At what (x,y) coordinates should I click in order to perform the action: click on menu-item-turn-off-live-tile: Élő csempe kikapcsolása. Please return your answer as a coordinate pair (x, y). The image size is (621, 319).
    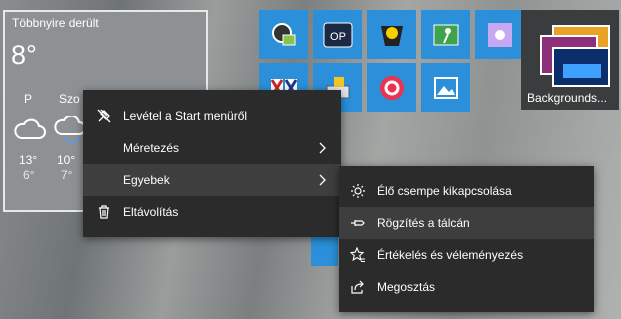
    Looking at the image, I should click on (466, 191).